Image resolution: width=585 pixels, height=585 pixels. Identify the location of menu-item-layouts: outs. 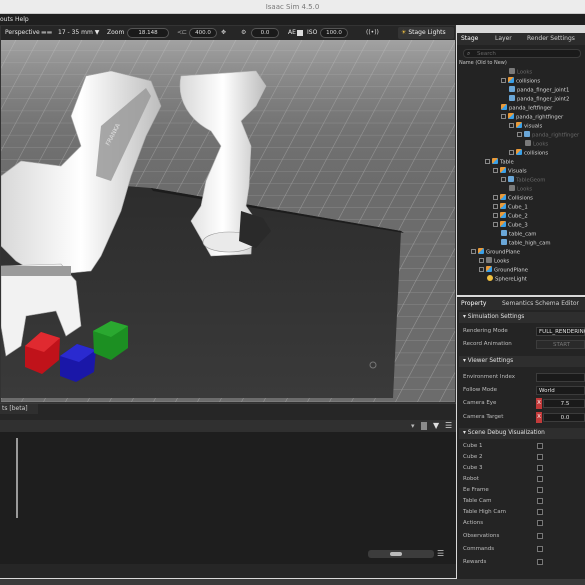
(6, 19).